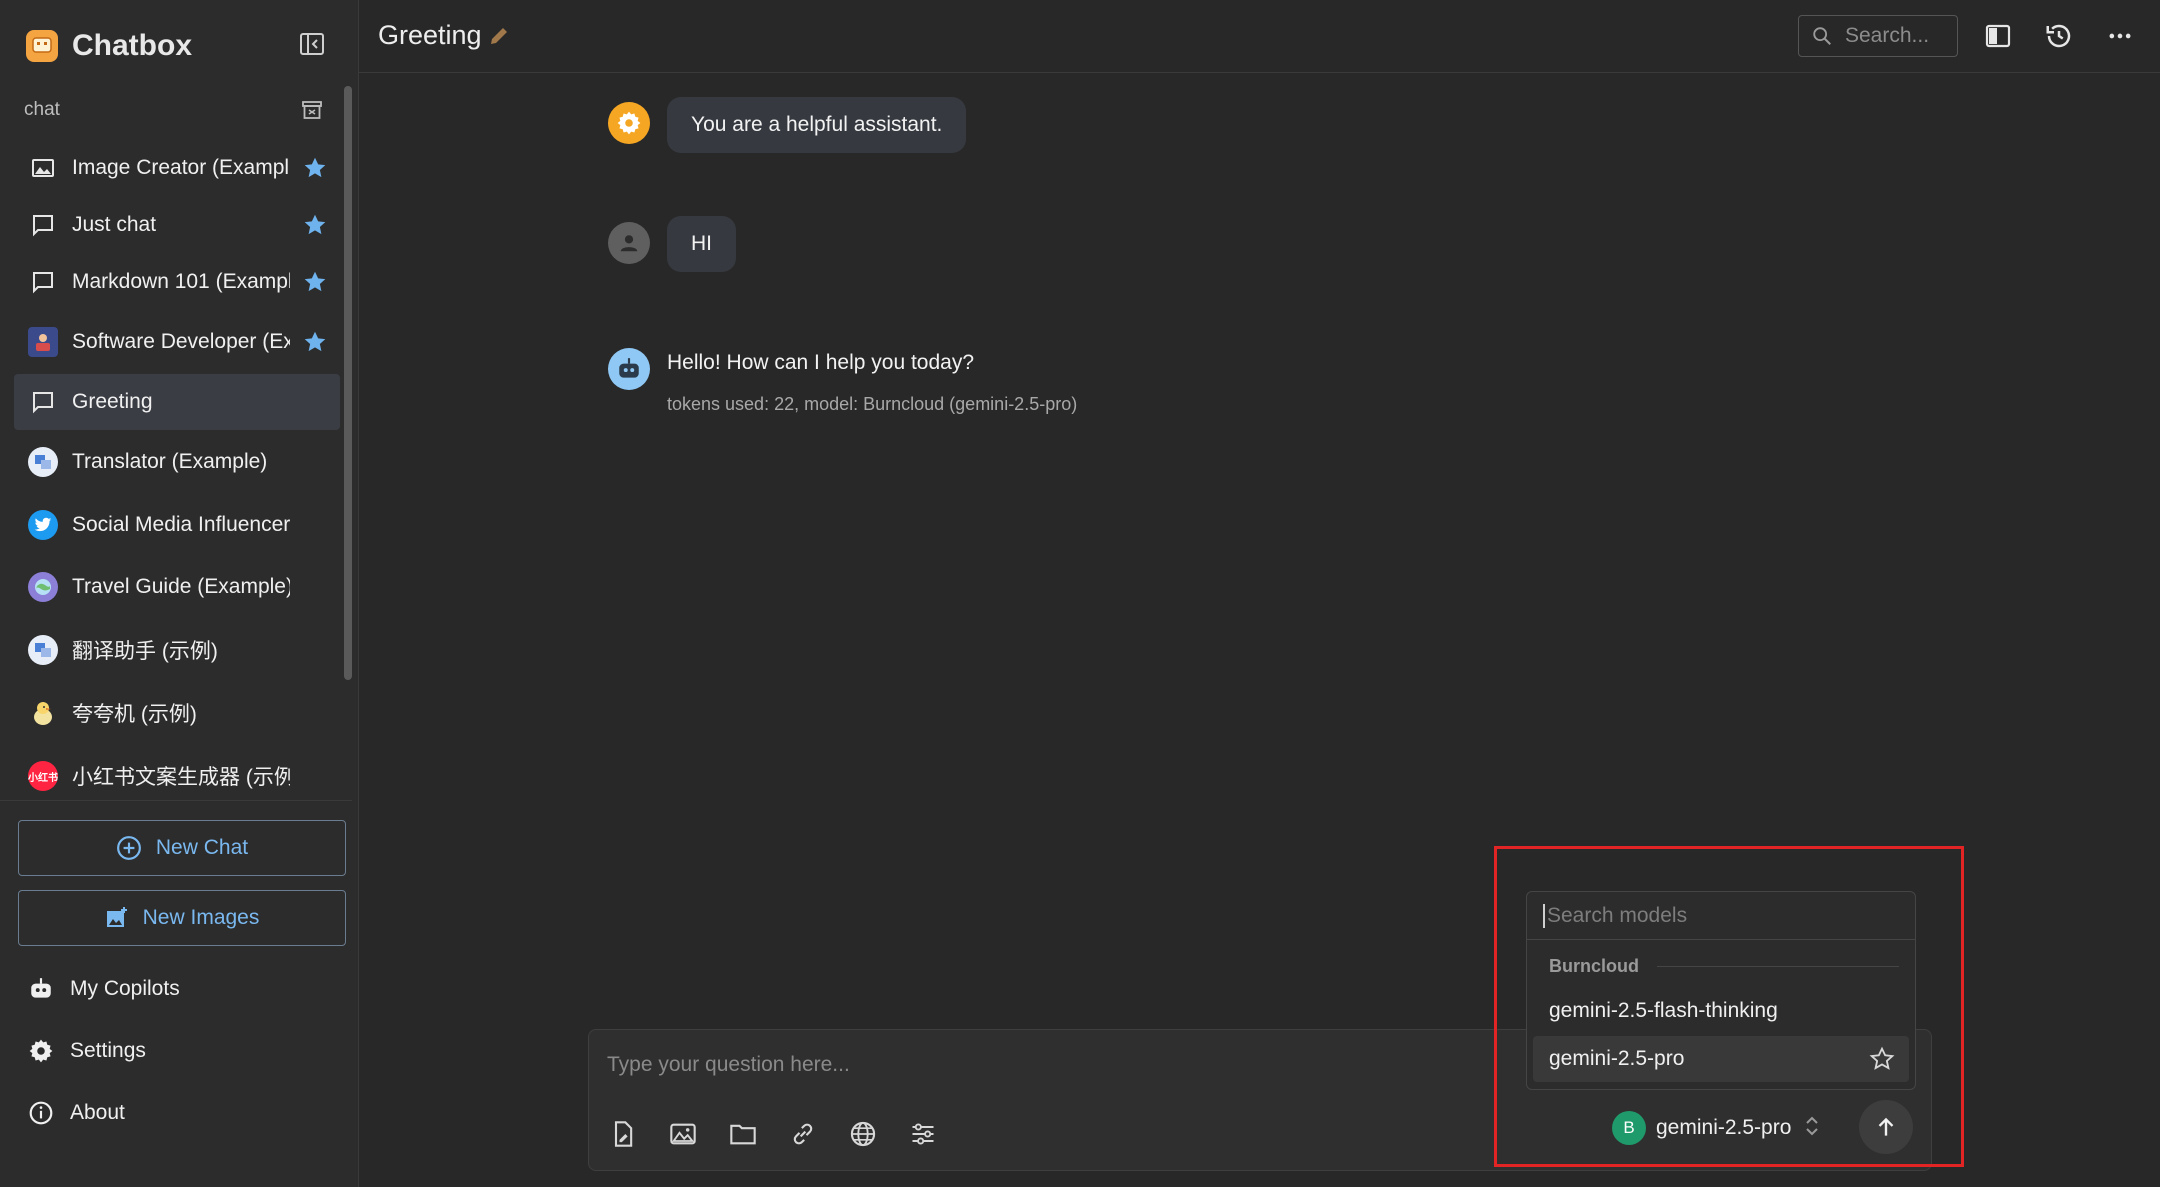 The width and height of the screenshot is (2160, 1187). I want to click on session-item: Travel Guide (Example), so click(177, 587).